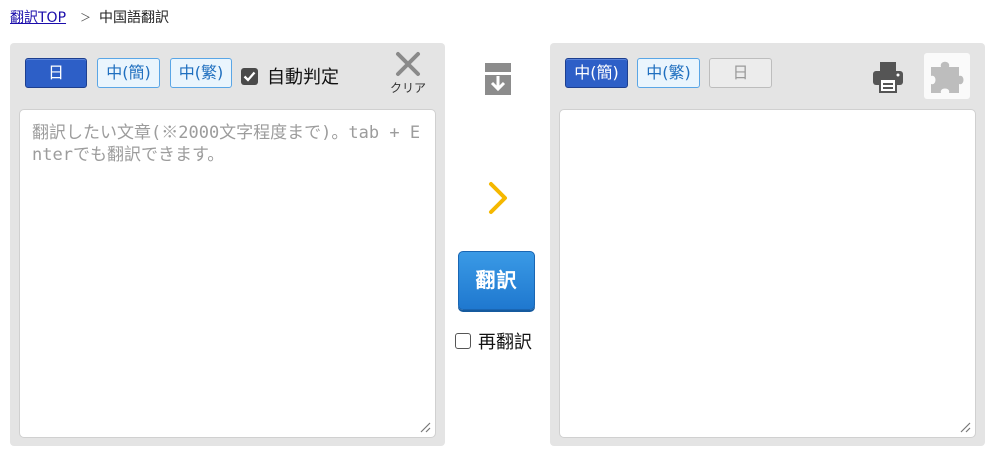  Describe the element at coordinates (463, 341) in the screenshot. I see `retranslate-box` at that location.